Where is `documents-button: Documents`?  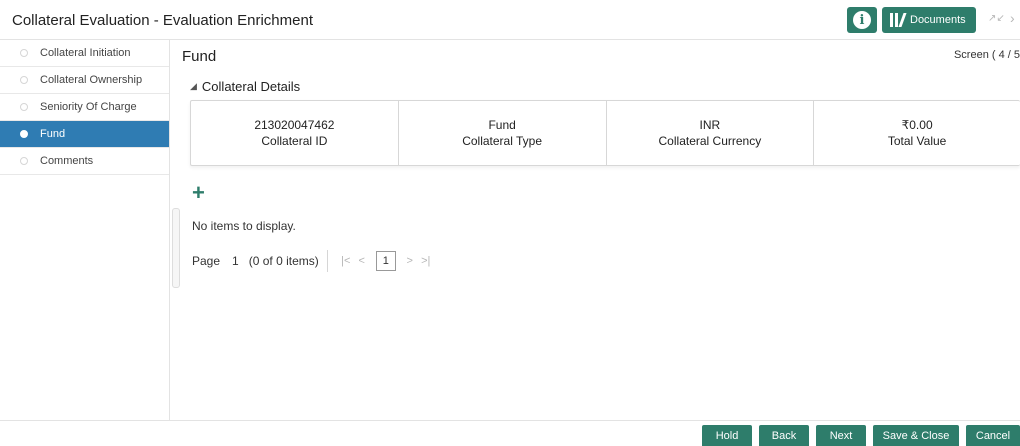
documents-button: Documents is located at coordinates (929, 20).